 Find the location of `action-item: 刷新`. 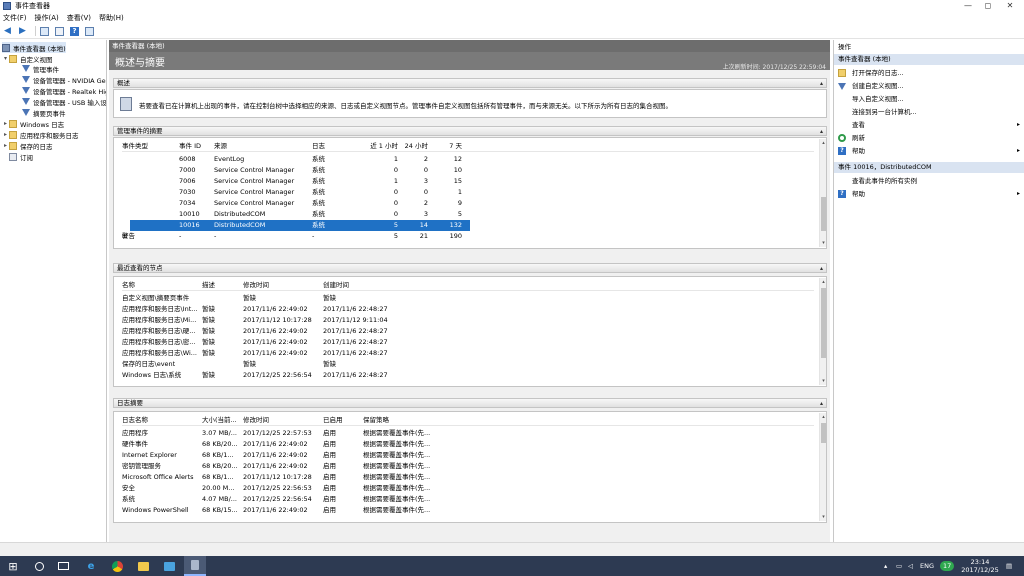

action-item: 刷新 is located at coordinates (930, 138).